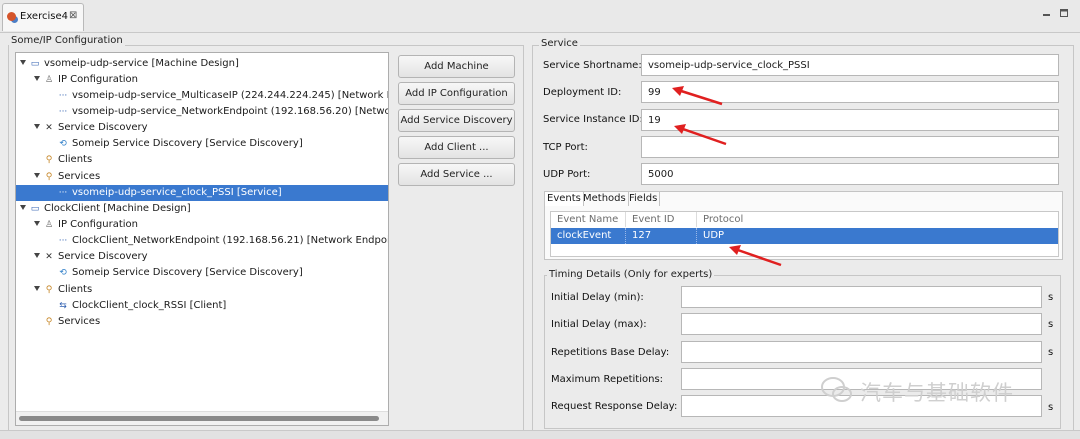 The width and height of the screenshot is (1080, 439). I want to click on tab-fields: Fields, so click(644, 199).